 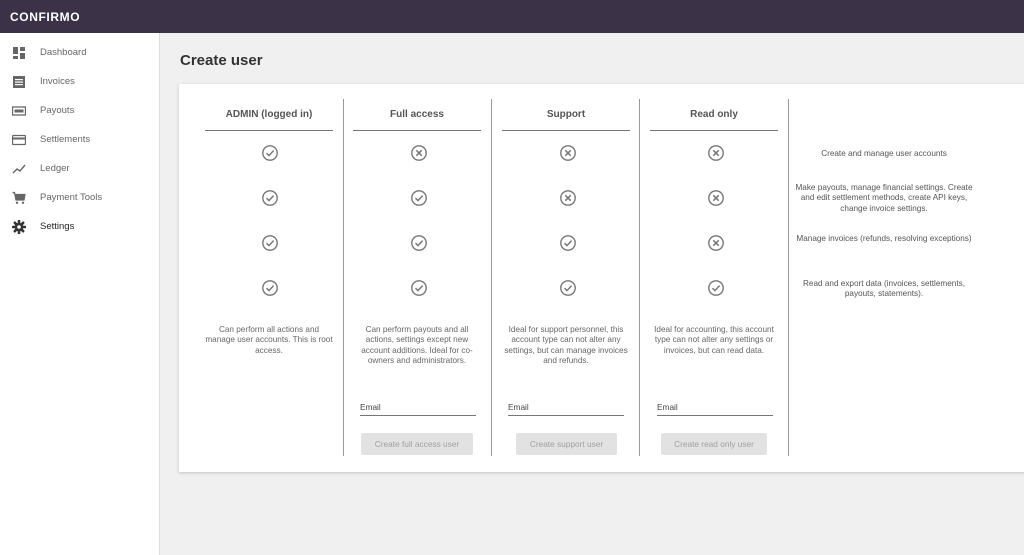 What do you see at coordinates (19, 169) in the screenshot?
I see `ledger-icon` at bounding box center [19, 169].